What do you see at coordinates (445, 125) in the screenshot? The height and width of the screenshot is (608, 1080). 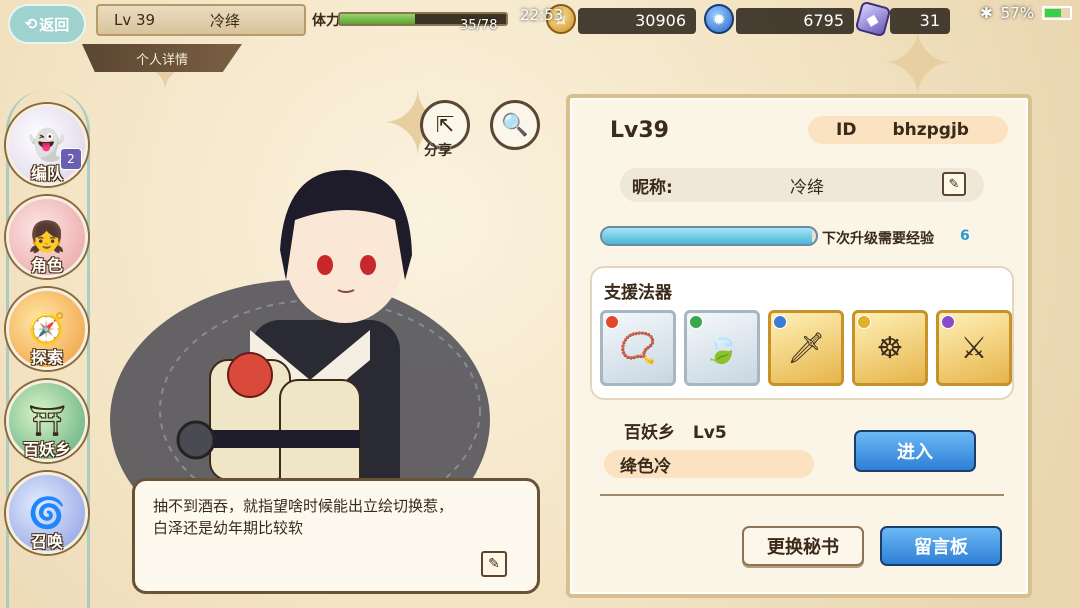 I see `share-icon: ⇱` at bounding box center [445, 125].